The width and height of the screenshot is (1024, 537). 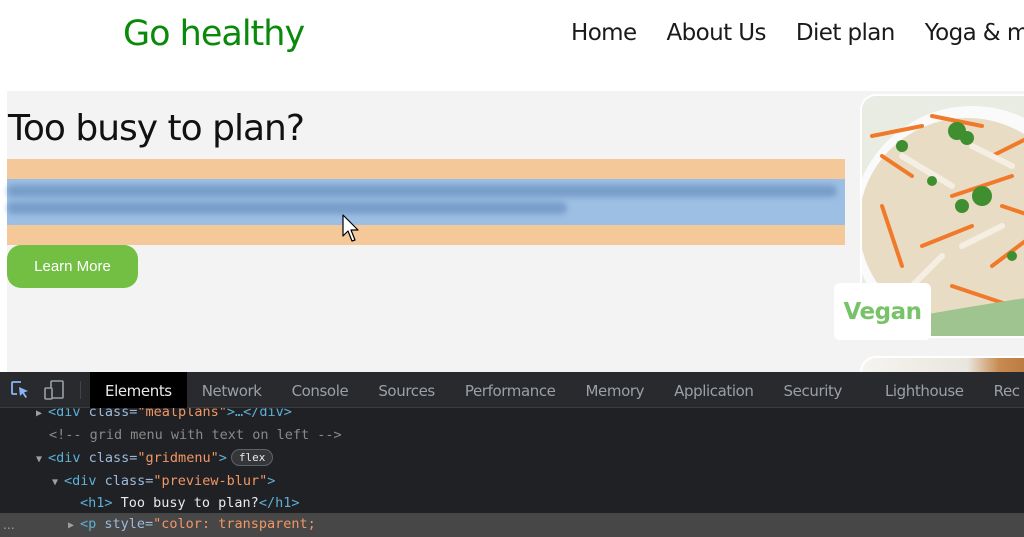 What do you see at coordinates (232, 390) in the screenshot?
I see `tab-network: Network` at bounding box center [232, 390].